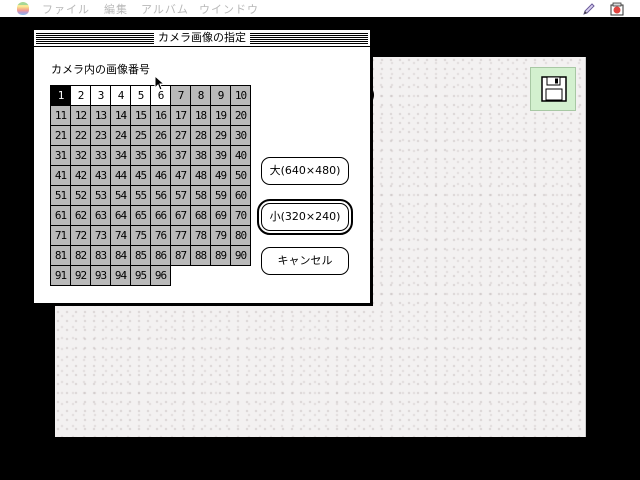 The width and height of the screenshot is (640, 480). Describe the element at coordinates (589, 9) in the screenshot. I see `pencil-icon` at that location.